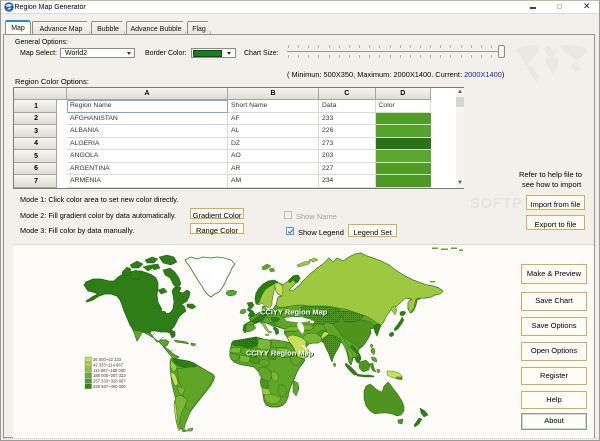 This screenshot has width=600, height=441. What do you see at coordinates (107, 359) in the screenshot?
I see `svg-text: 36 000~42 333` at bounding box center [107, 359].